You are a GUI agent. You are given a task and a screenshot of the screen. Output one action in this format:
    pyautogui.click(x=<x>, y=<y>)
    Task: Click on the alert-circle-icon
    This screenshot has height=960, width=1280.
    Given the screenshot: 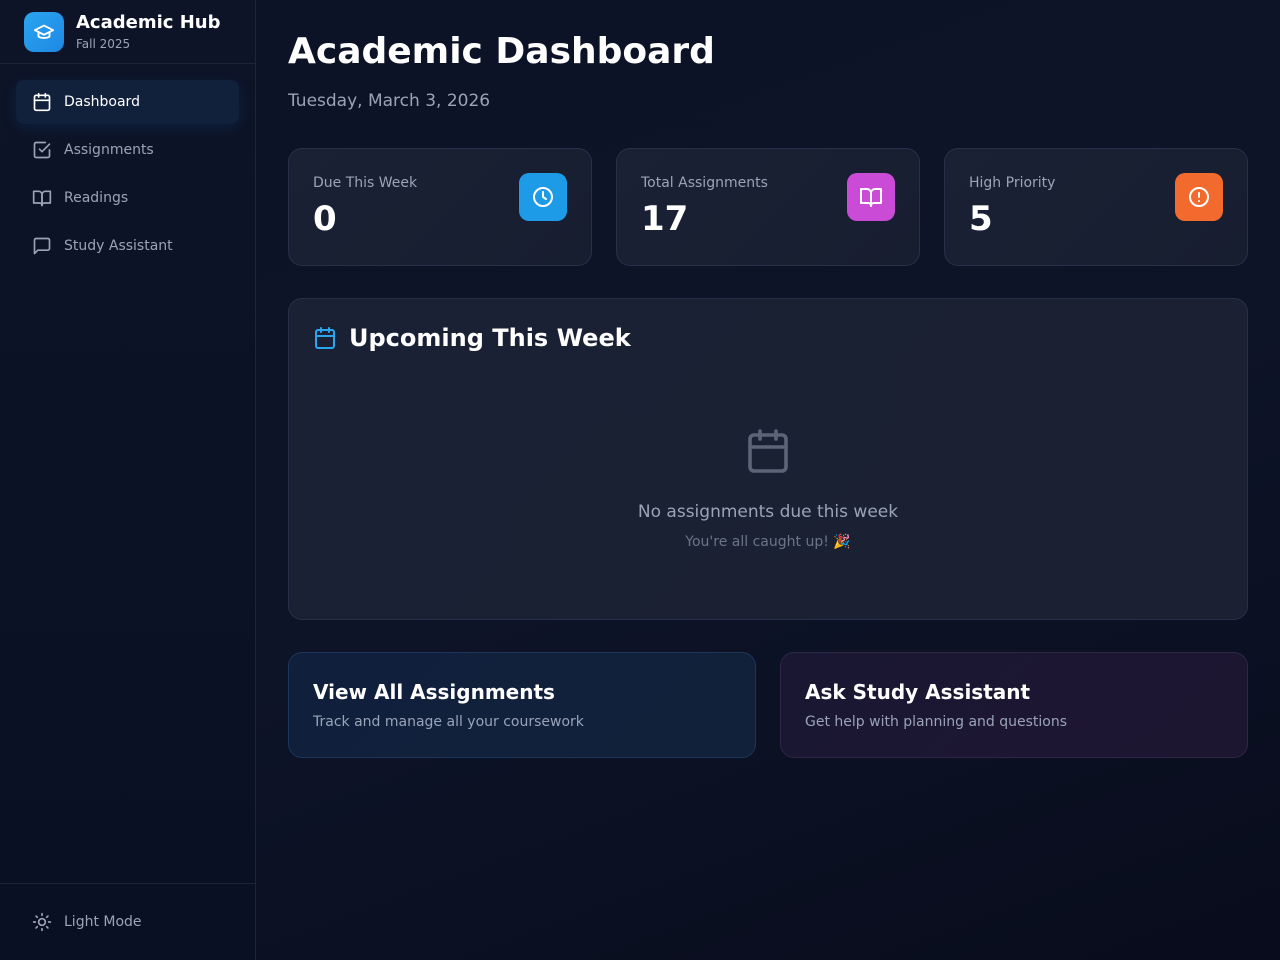 What is the action you would take?
    pyautogui.click(x=1199, y=197)
    